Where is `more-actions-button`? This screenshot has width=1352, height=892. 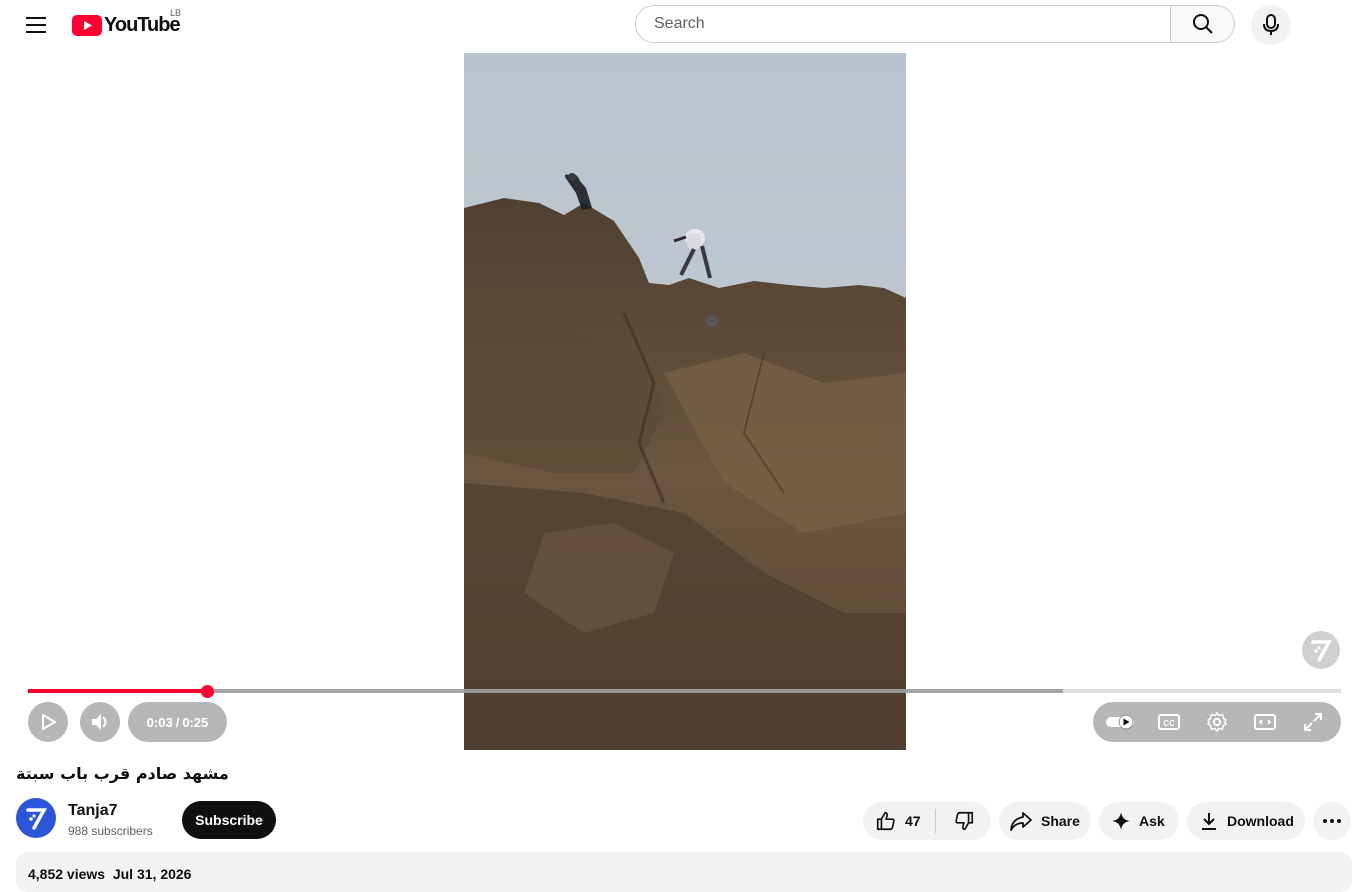
more-actions-button is located at coordinates (1332, 821).